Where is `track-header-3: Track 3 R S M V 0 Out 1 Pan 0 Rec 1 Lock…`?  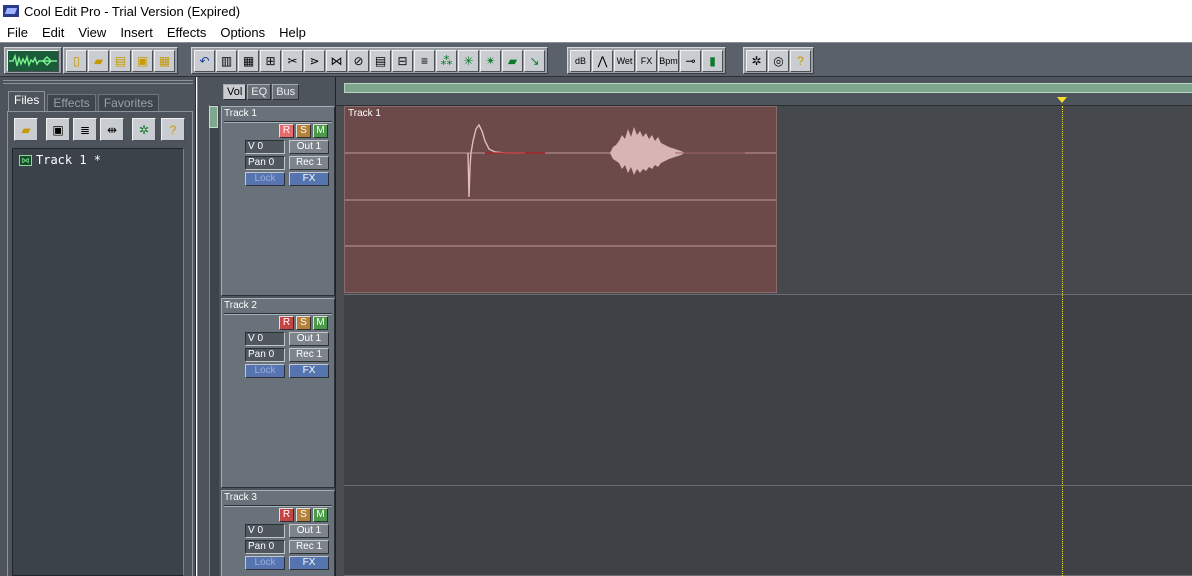
track-header-3: Track 3 R S M V 0 Out 1 Pan 0 Rec 1 Lock… is located at coordinates (278, 533).